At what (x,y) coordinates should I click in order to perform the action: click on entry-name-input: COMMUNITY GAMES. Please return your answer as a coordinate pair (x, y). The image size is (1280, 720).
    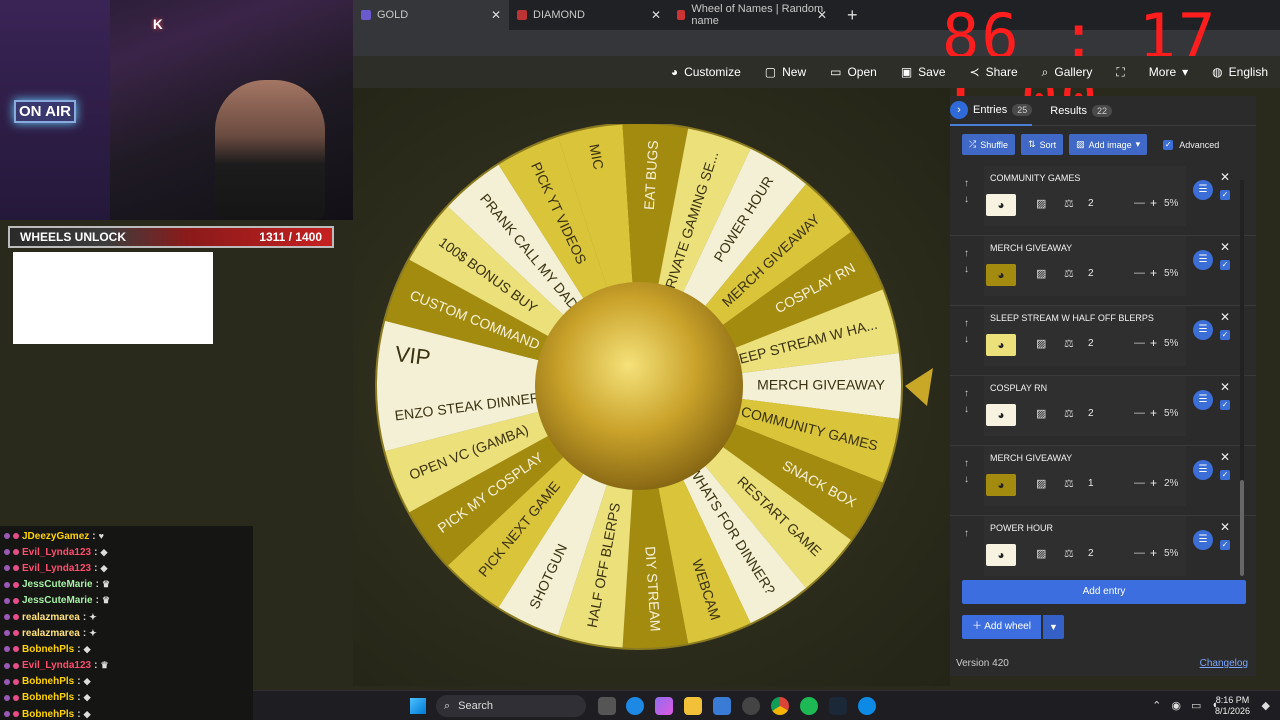
    Looking at the image, I should click on (1035, 178).